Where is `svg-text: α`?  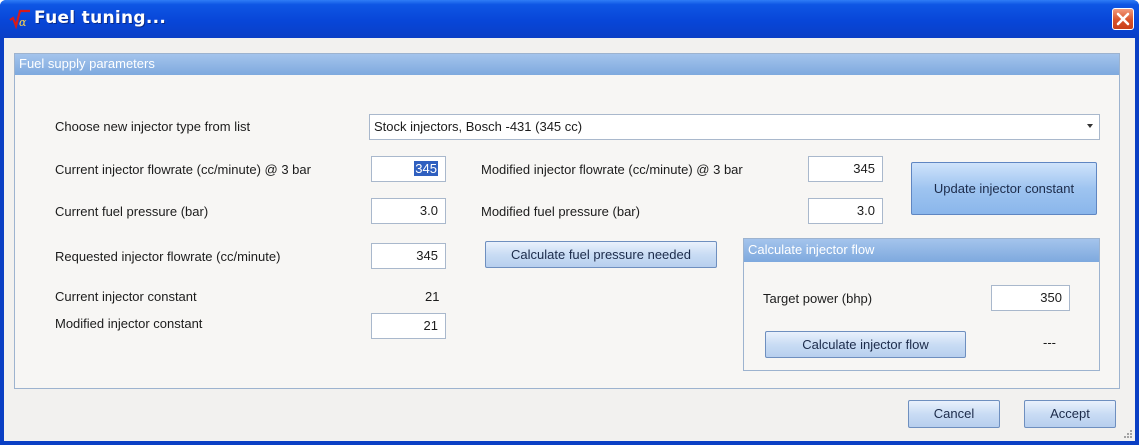
svg-text: α is located at coordinates (23, 22).